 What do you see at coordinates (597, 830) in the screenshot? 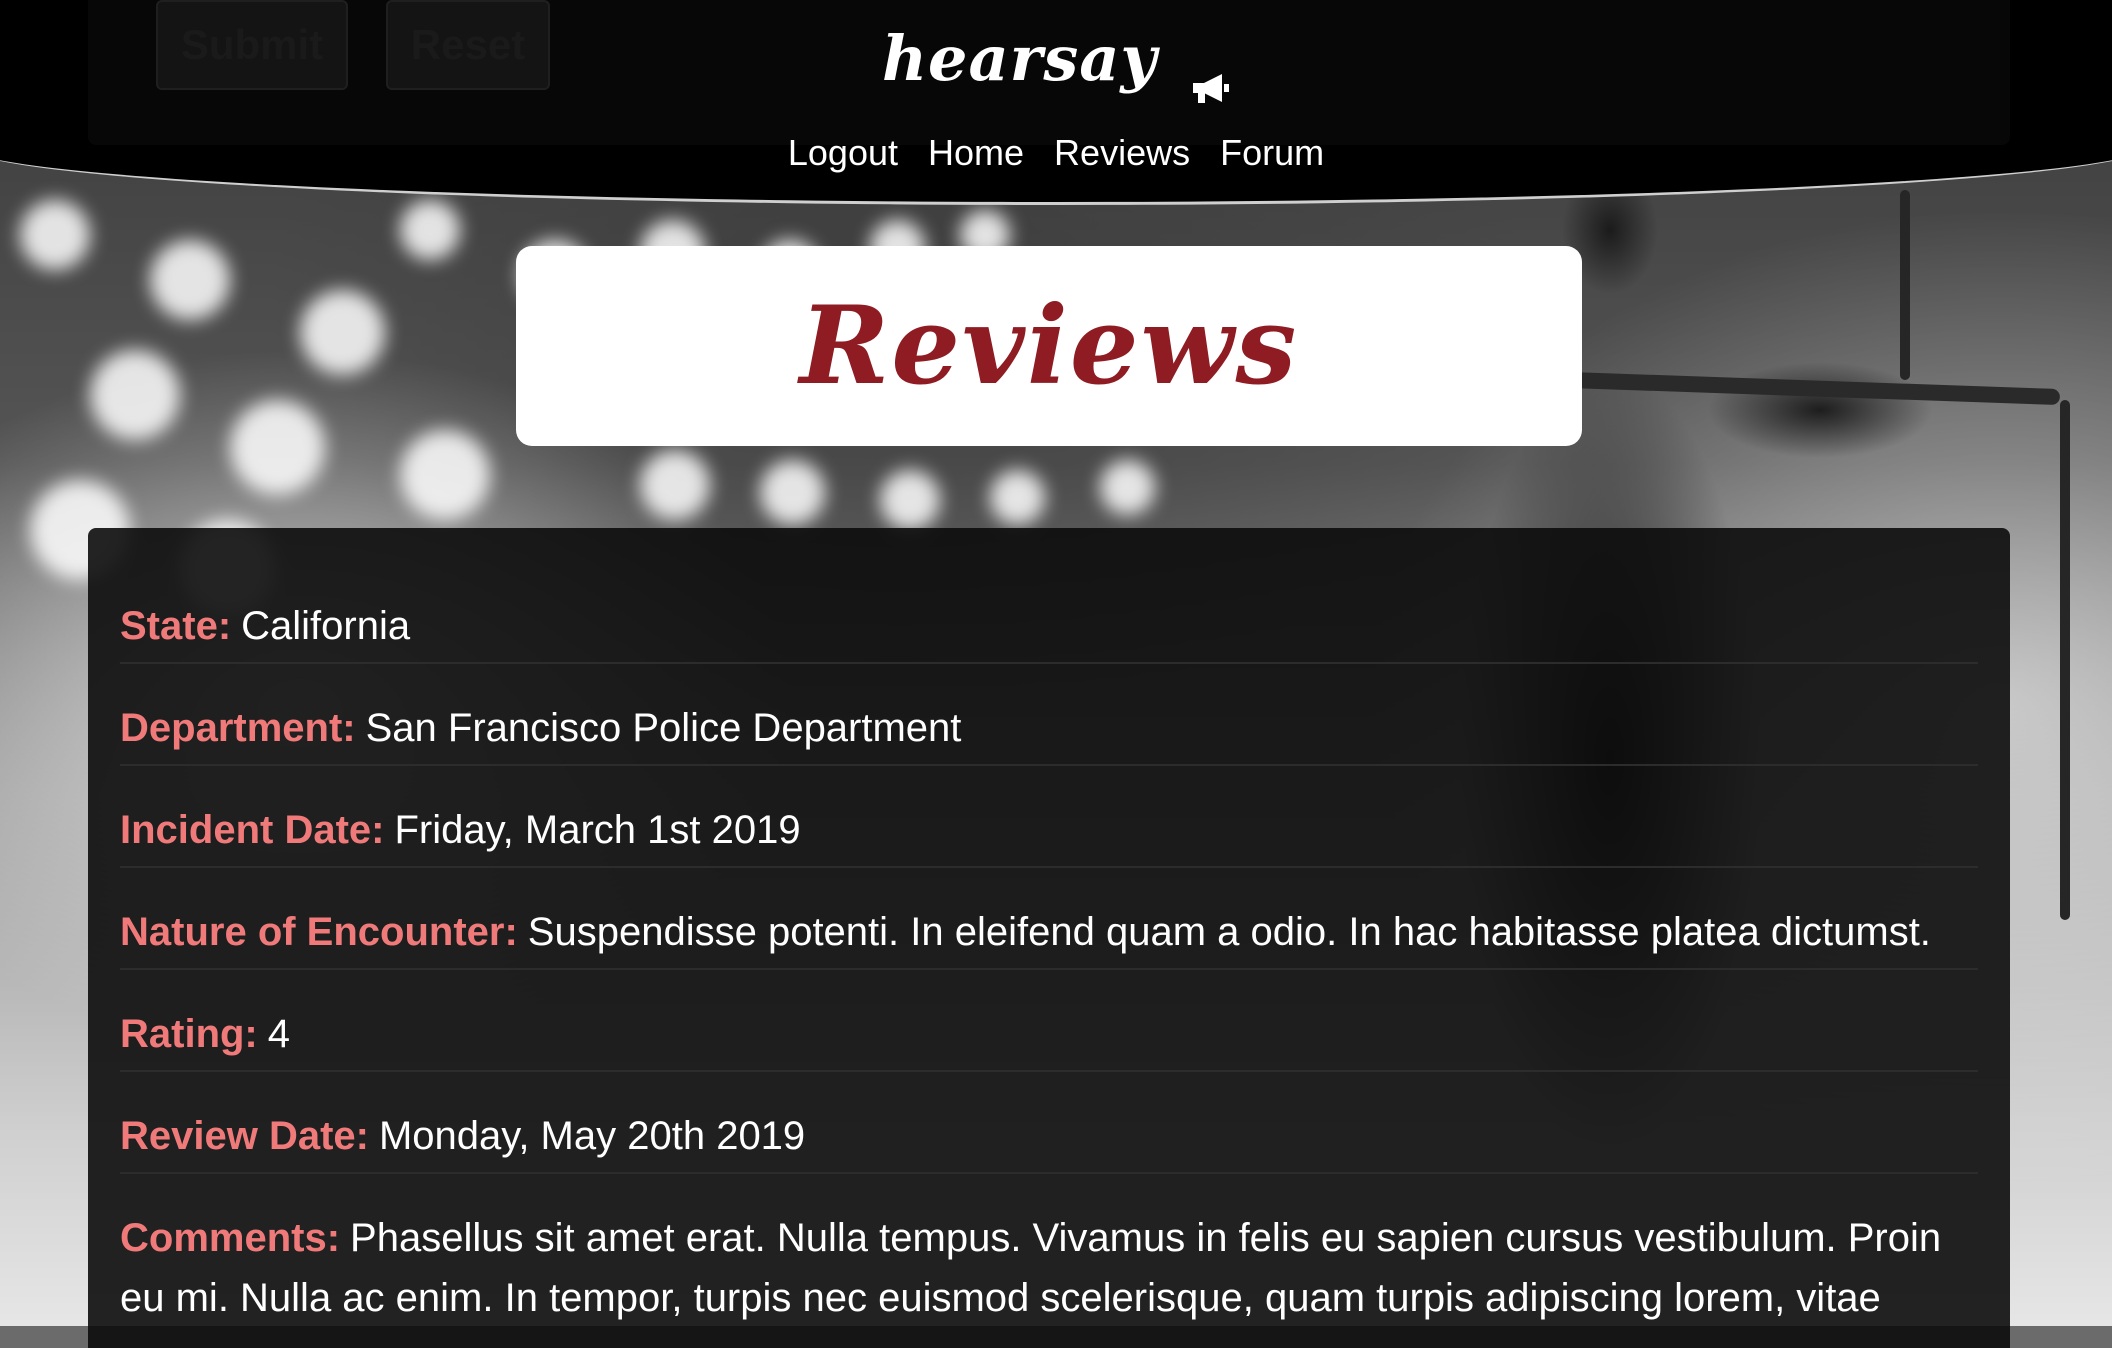
I see `incident-date-value: Friday, March 1st 2019` at bounding box center [597, 830].